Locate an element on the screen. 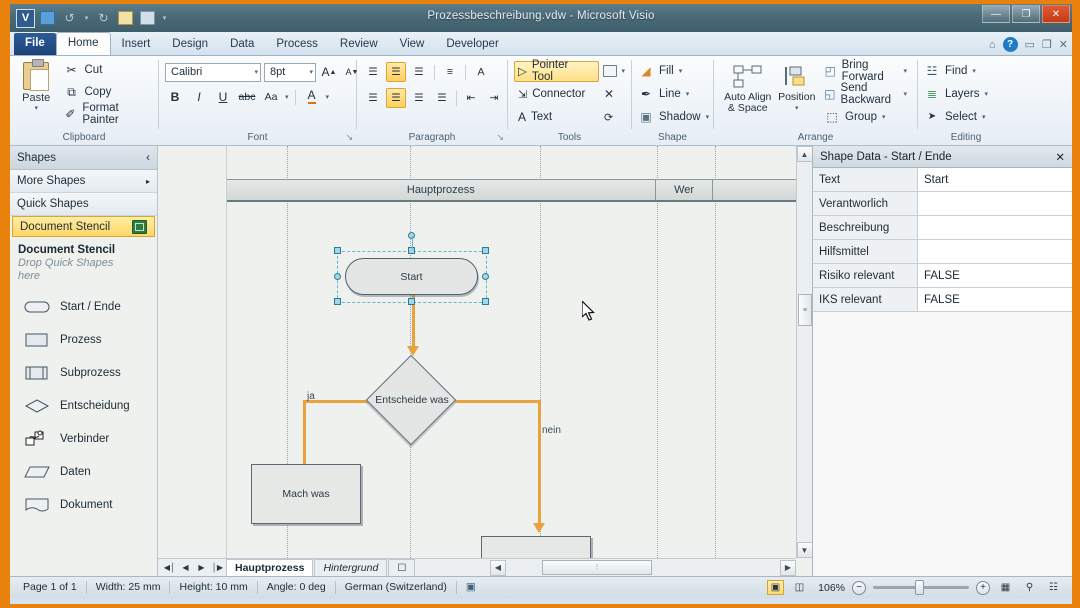 The height and width of the screenshot is (608, 1080). line-button: ✒ Line ▾ is located at coordinates (663, 93).